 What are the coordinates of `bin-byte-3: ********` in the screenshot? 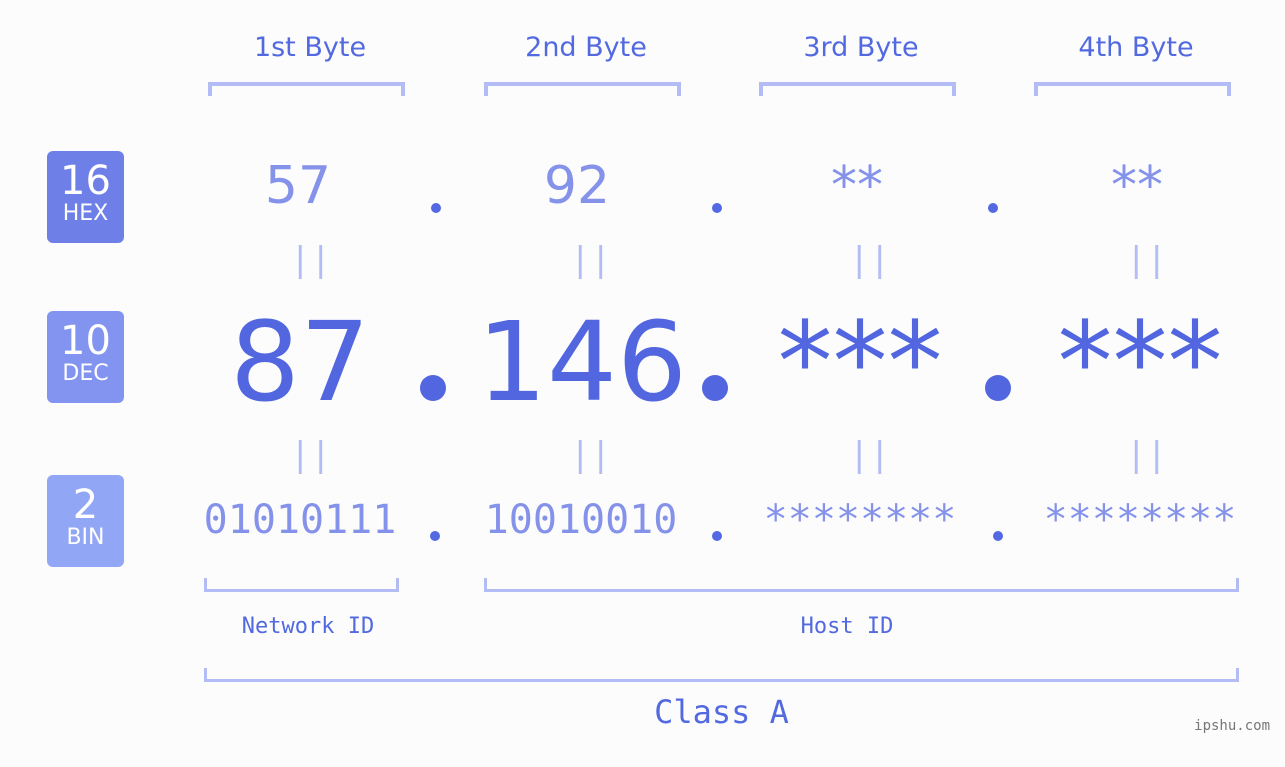 It's located at (860, 520).